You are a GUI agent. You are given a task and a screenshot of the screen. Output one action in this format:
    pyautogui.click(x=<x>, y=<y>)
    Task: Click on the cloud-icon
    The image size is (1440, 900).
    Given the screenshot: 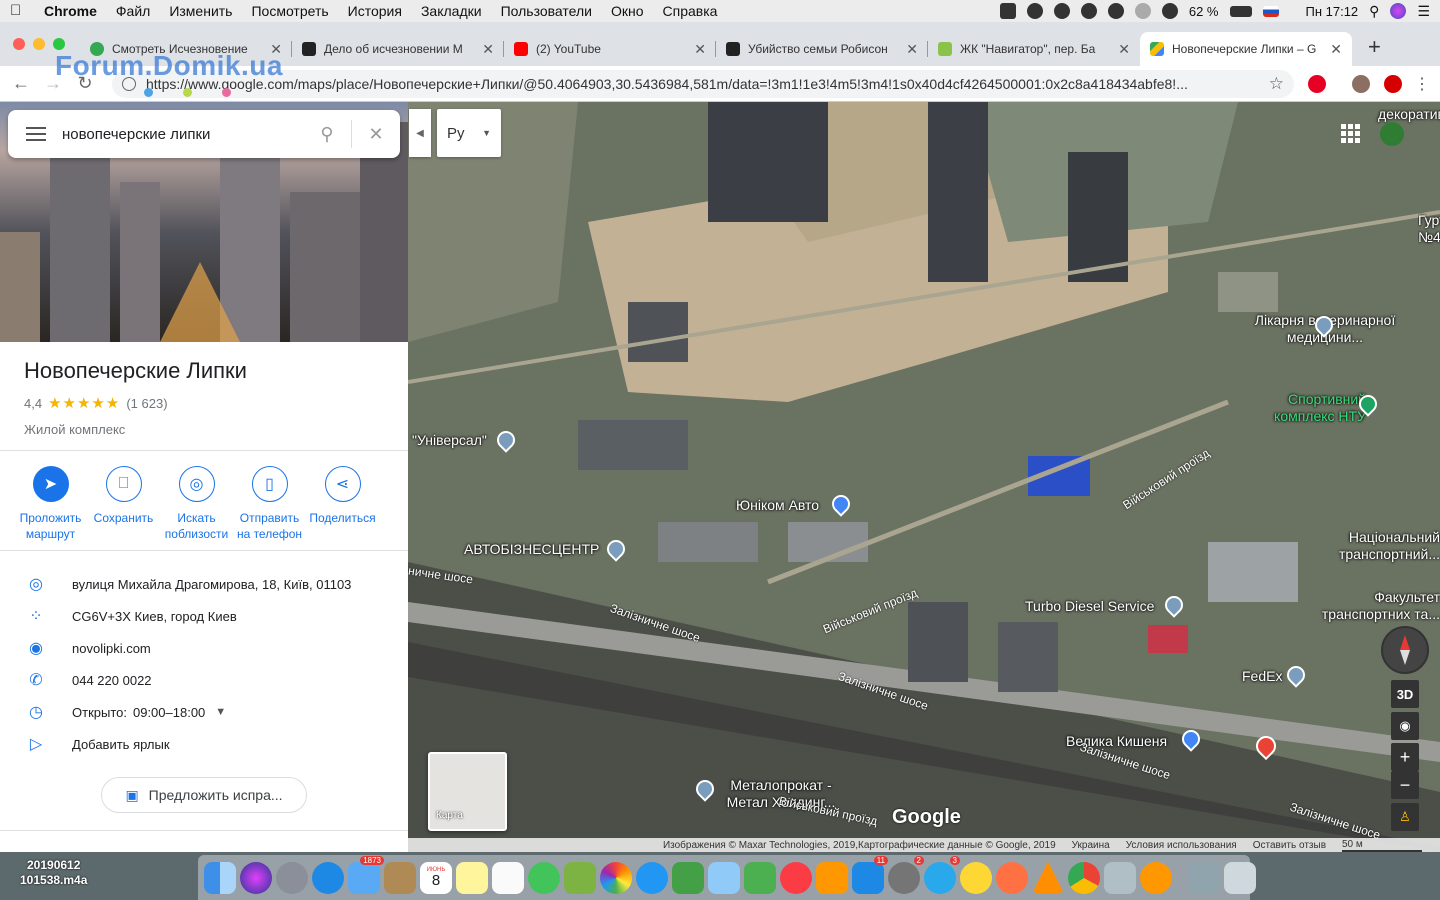 What is the action you would take?
    pyautogui.click(x=1088, y=11)
    